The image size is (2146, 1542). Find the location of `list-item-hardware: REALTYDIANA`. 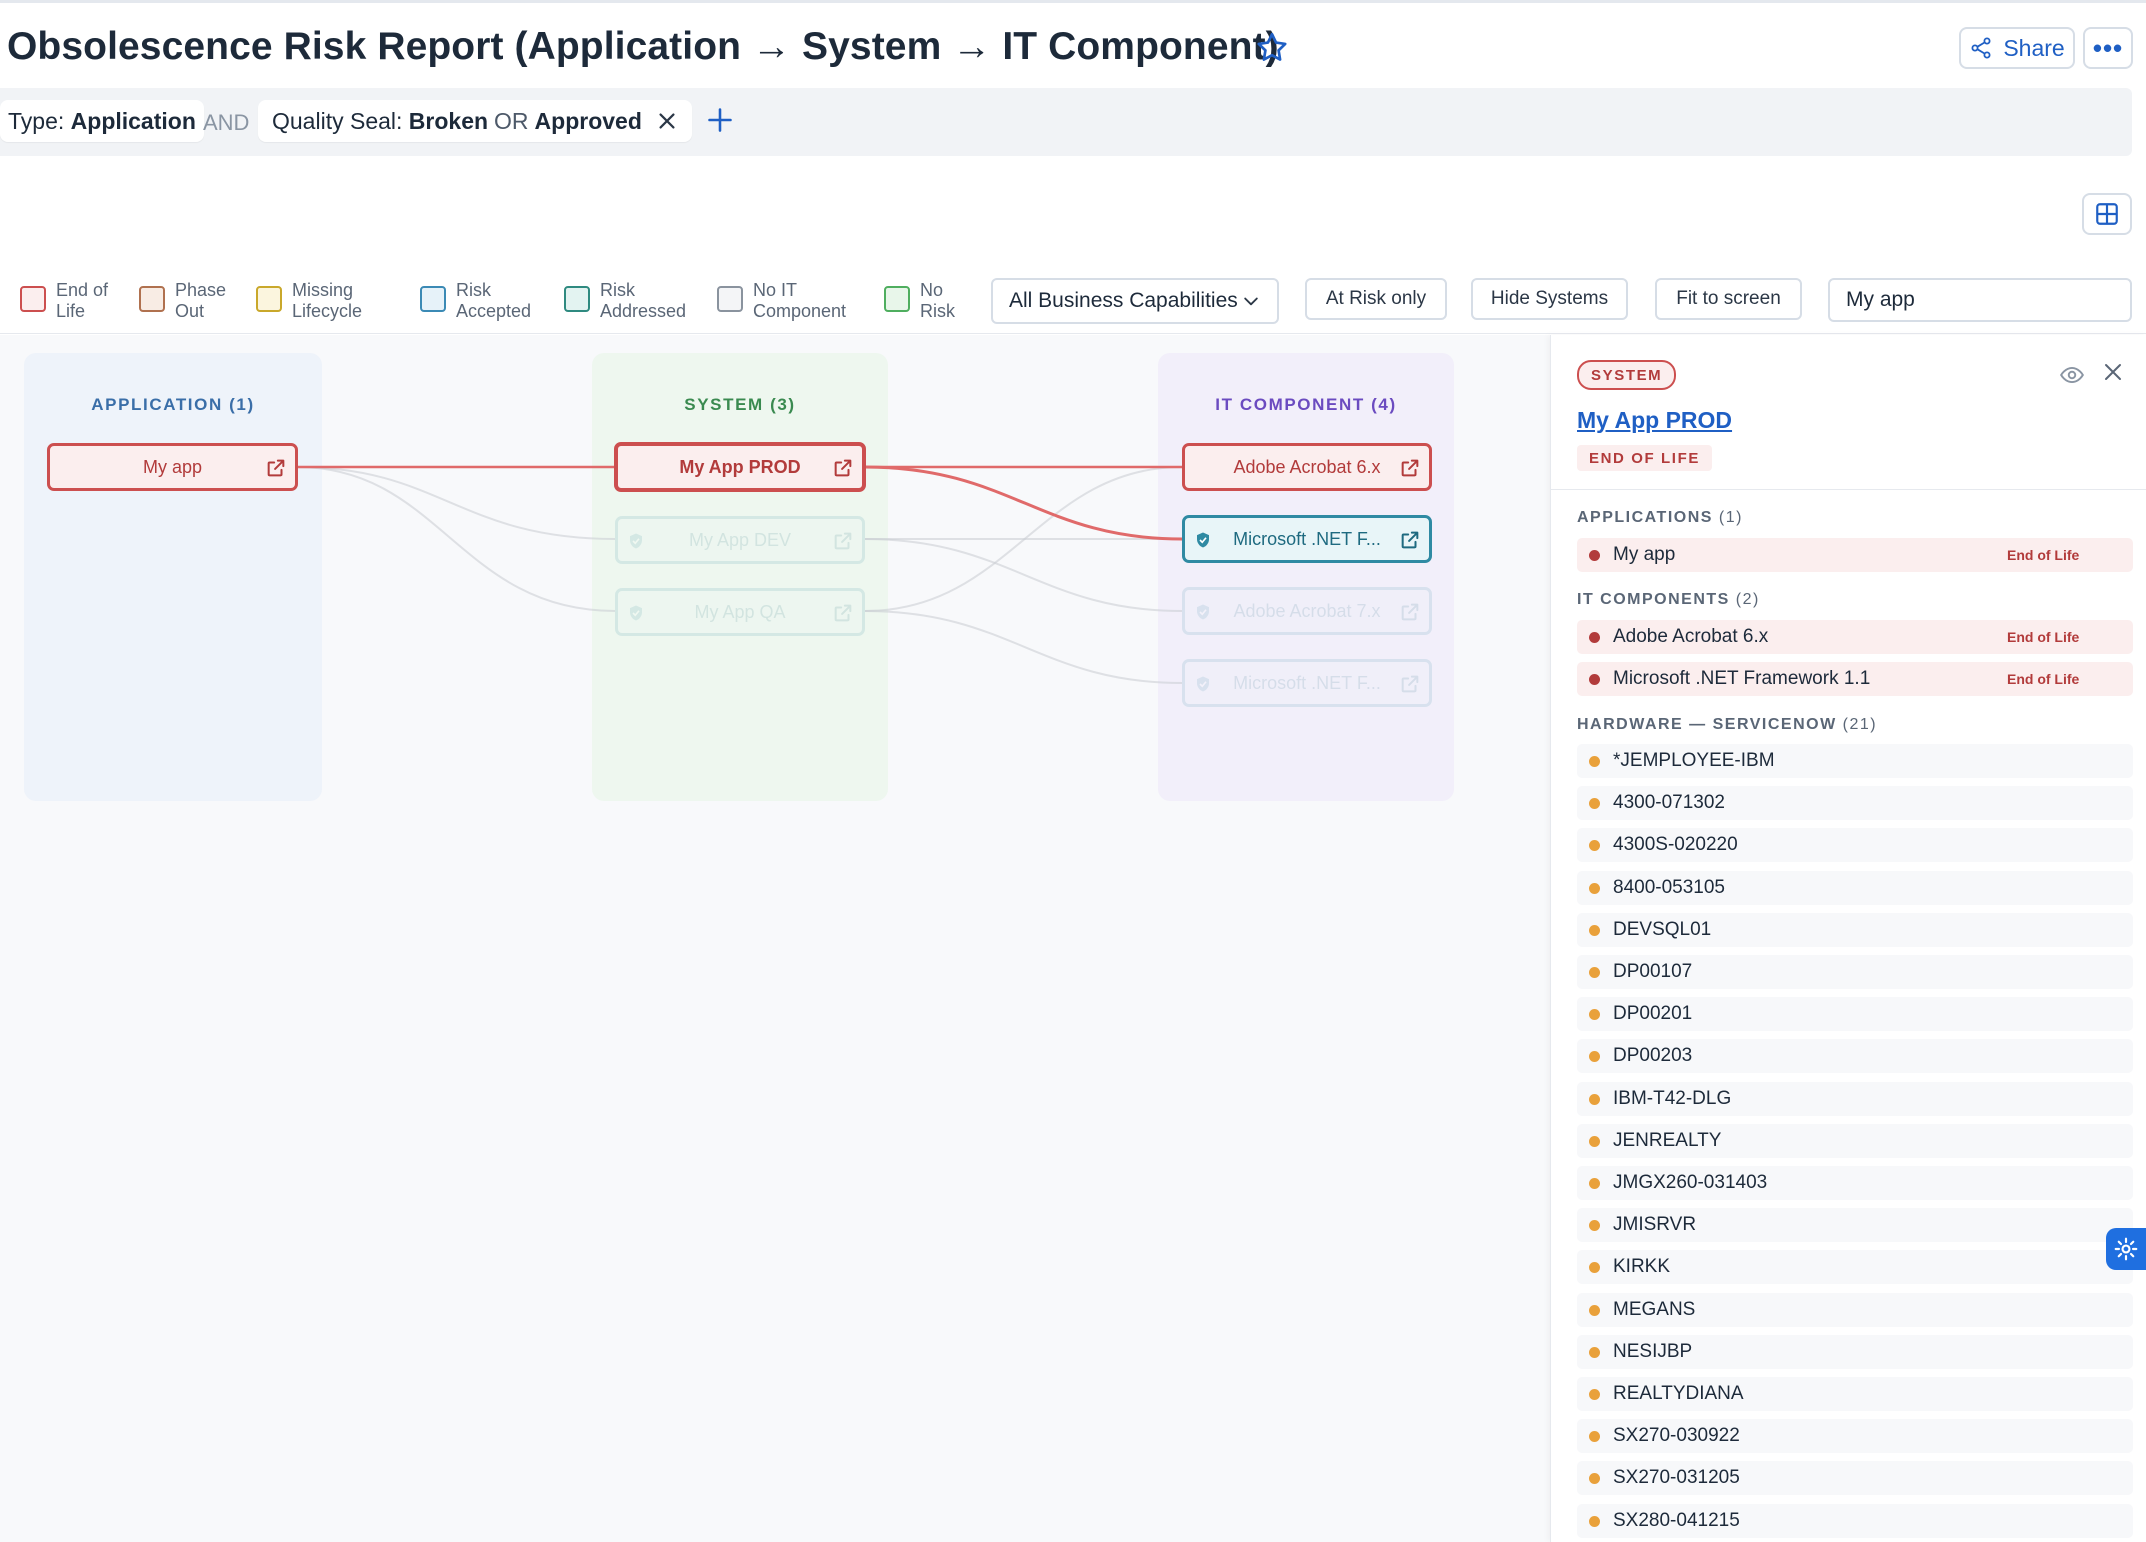

list-item-hardware: REALTYDIANA is located at coordinates (1855, 1394).